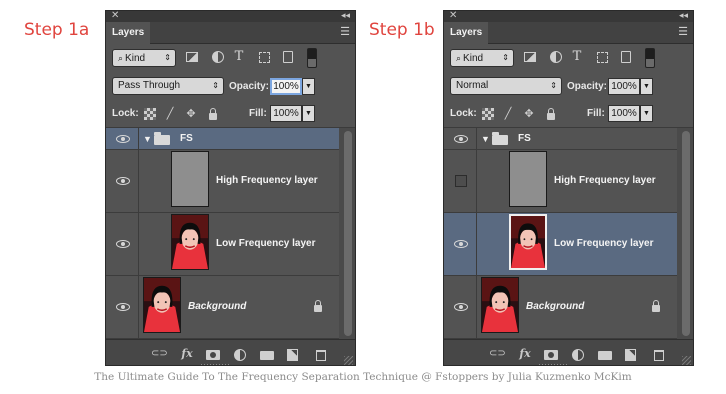 The image size is (726, 394). What do you see at coordinates (506, 86) in the screenshot?
I see `blend-mode-select: Normal ⇕` at bounding box center [506, 86].